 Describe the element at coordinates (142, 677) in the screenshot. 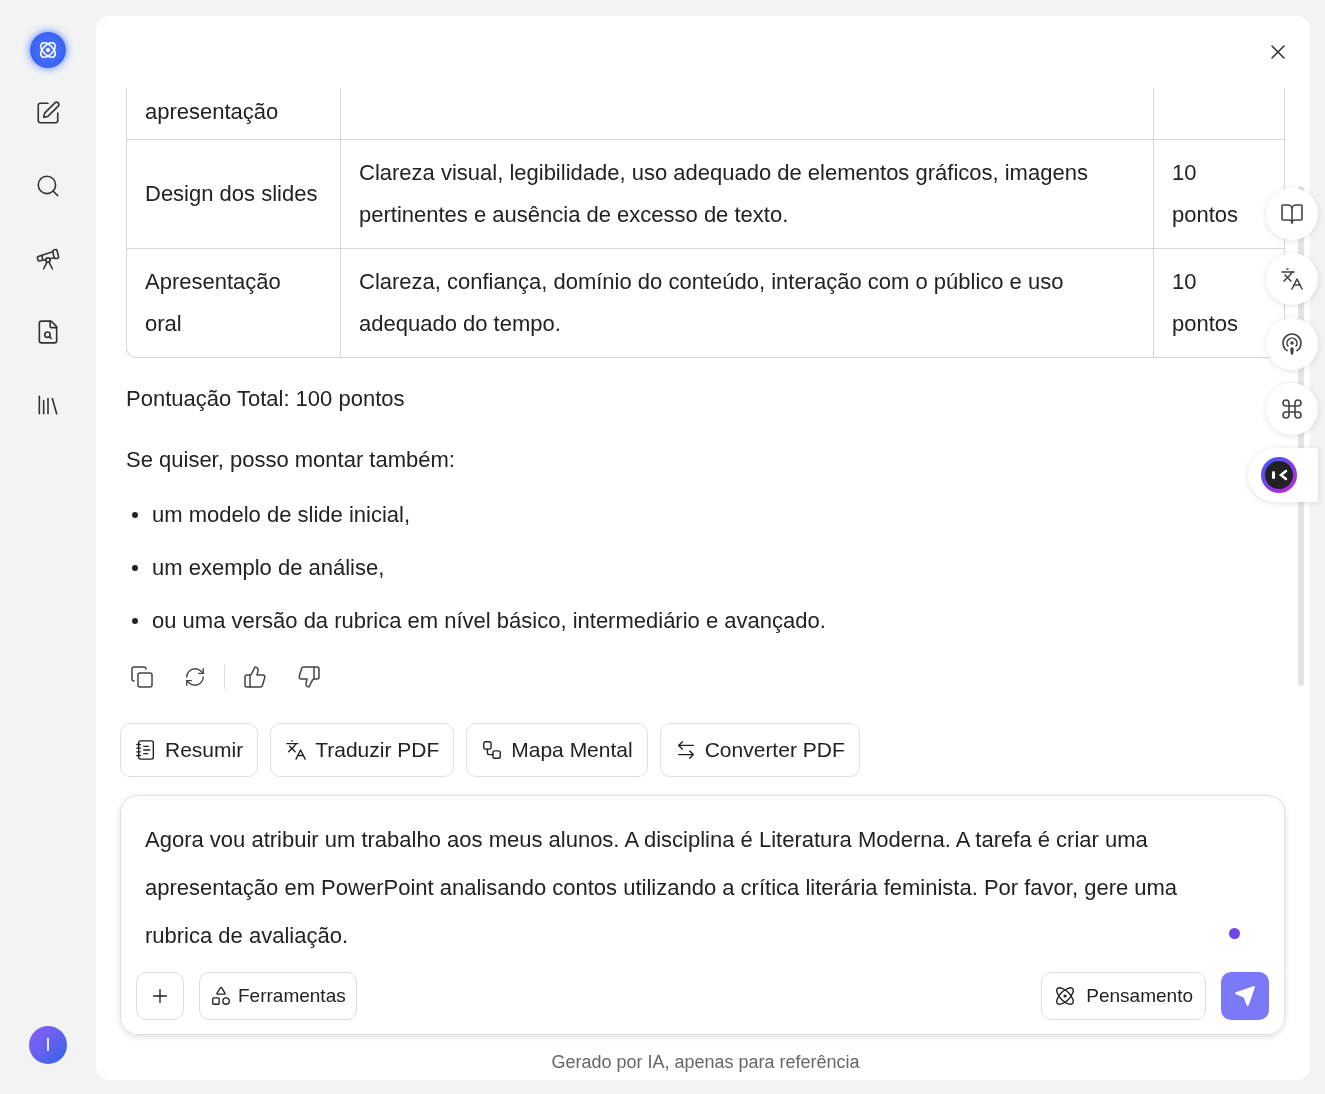

I see `copy-icon` at that location.